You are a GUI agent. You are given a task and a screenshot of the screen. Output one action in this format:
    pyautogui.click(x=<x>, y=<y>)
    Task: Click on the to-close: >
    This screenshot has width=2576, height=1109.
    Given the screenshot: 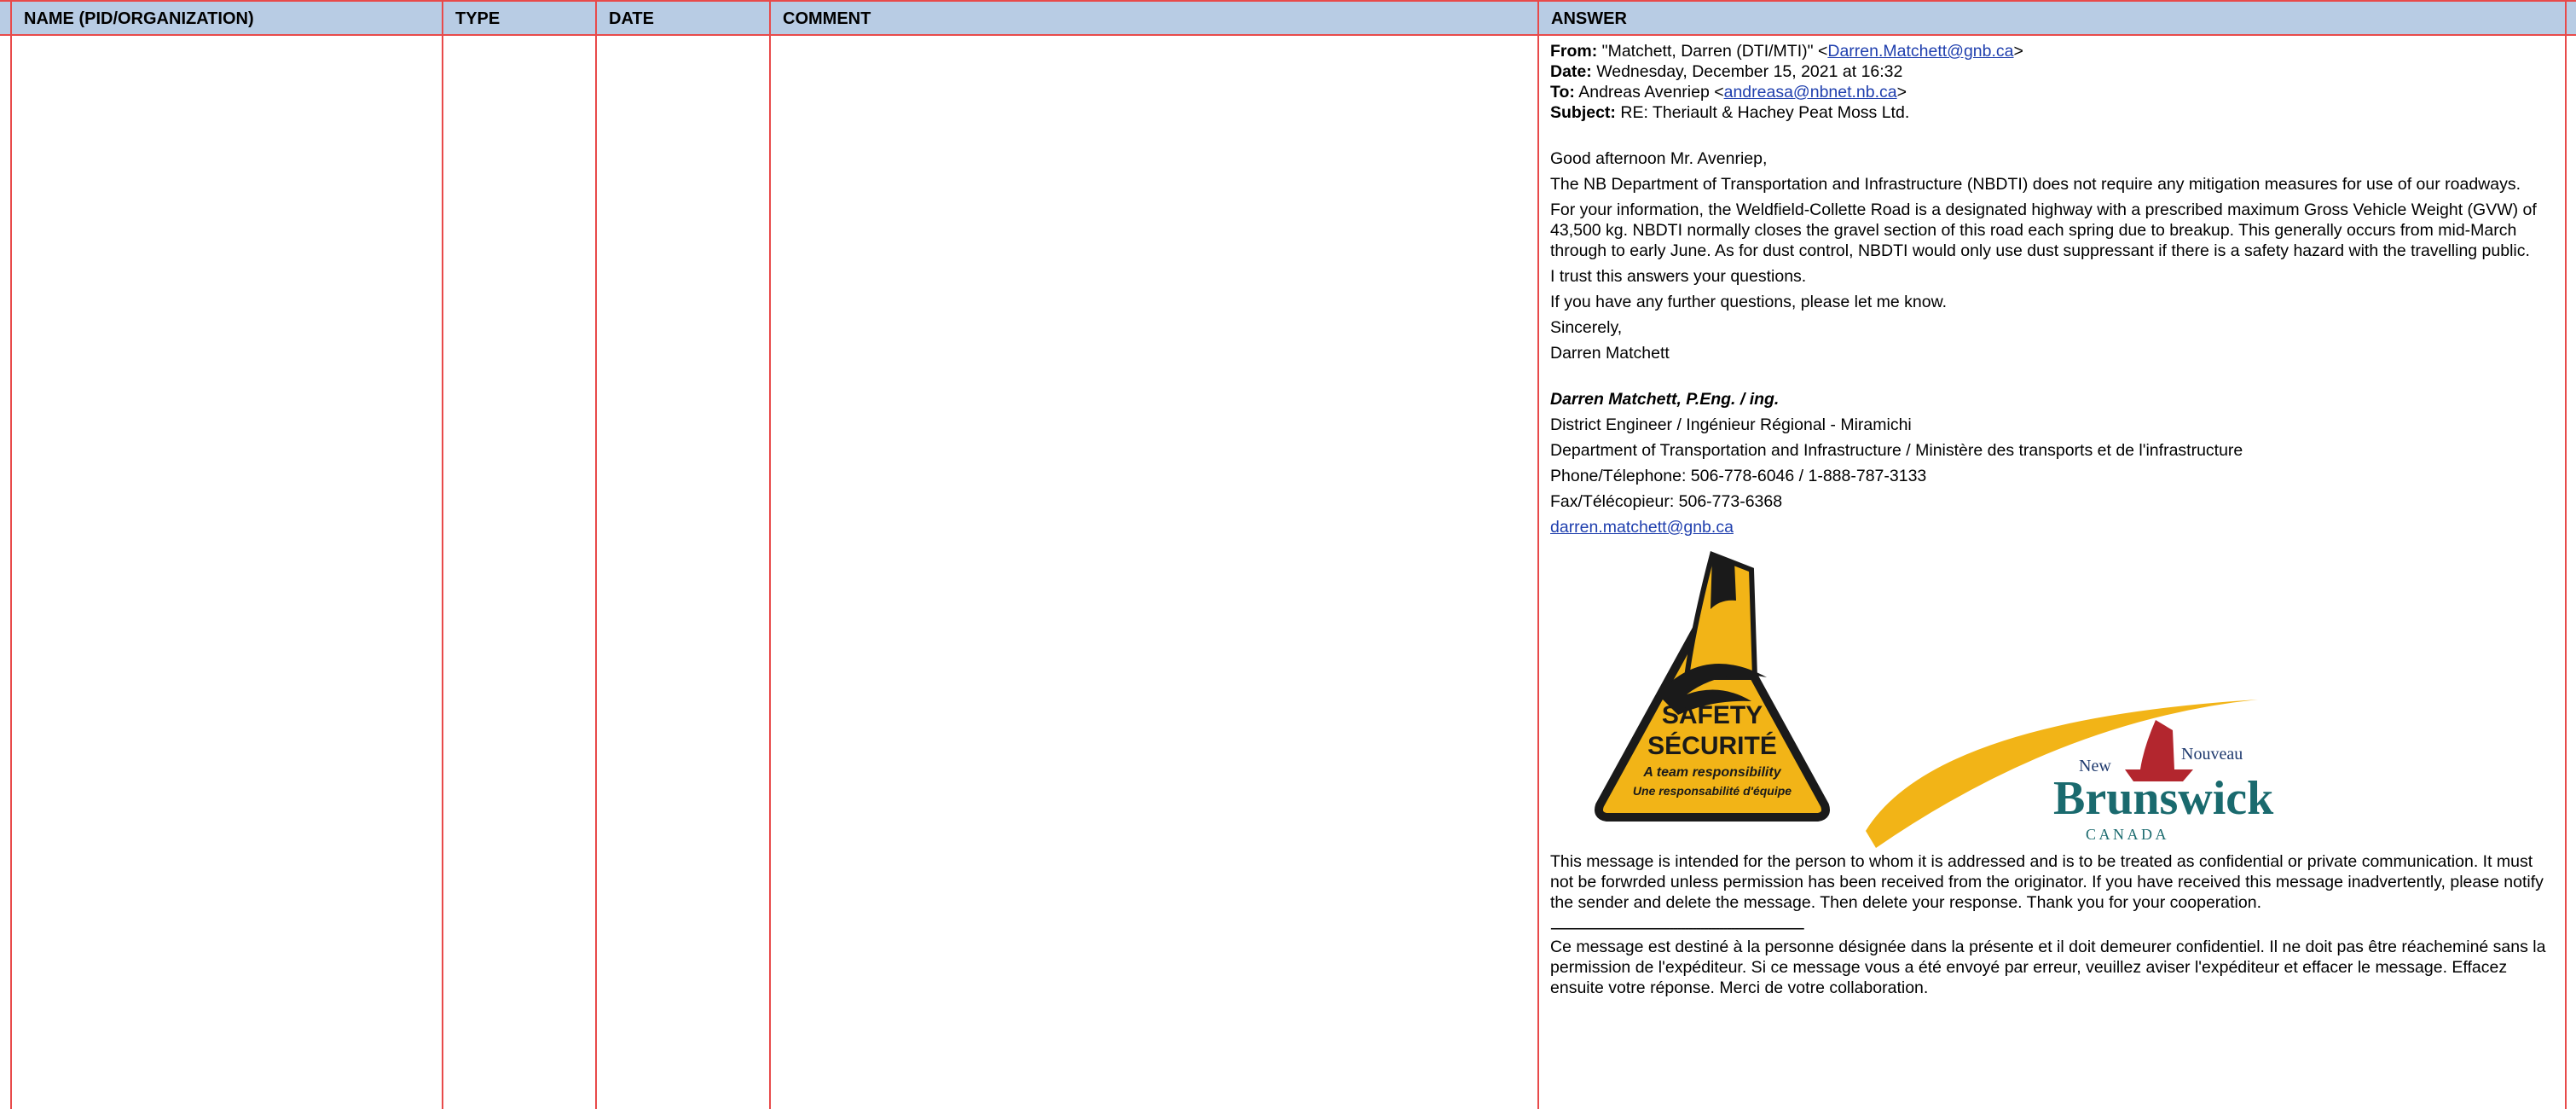 What is the action you would take?
    pyautogui.click(x=1901, y=92)
    